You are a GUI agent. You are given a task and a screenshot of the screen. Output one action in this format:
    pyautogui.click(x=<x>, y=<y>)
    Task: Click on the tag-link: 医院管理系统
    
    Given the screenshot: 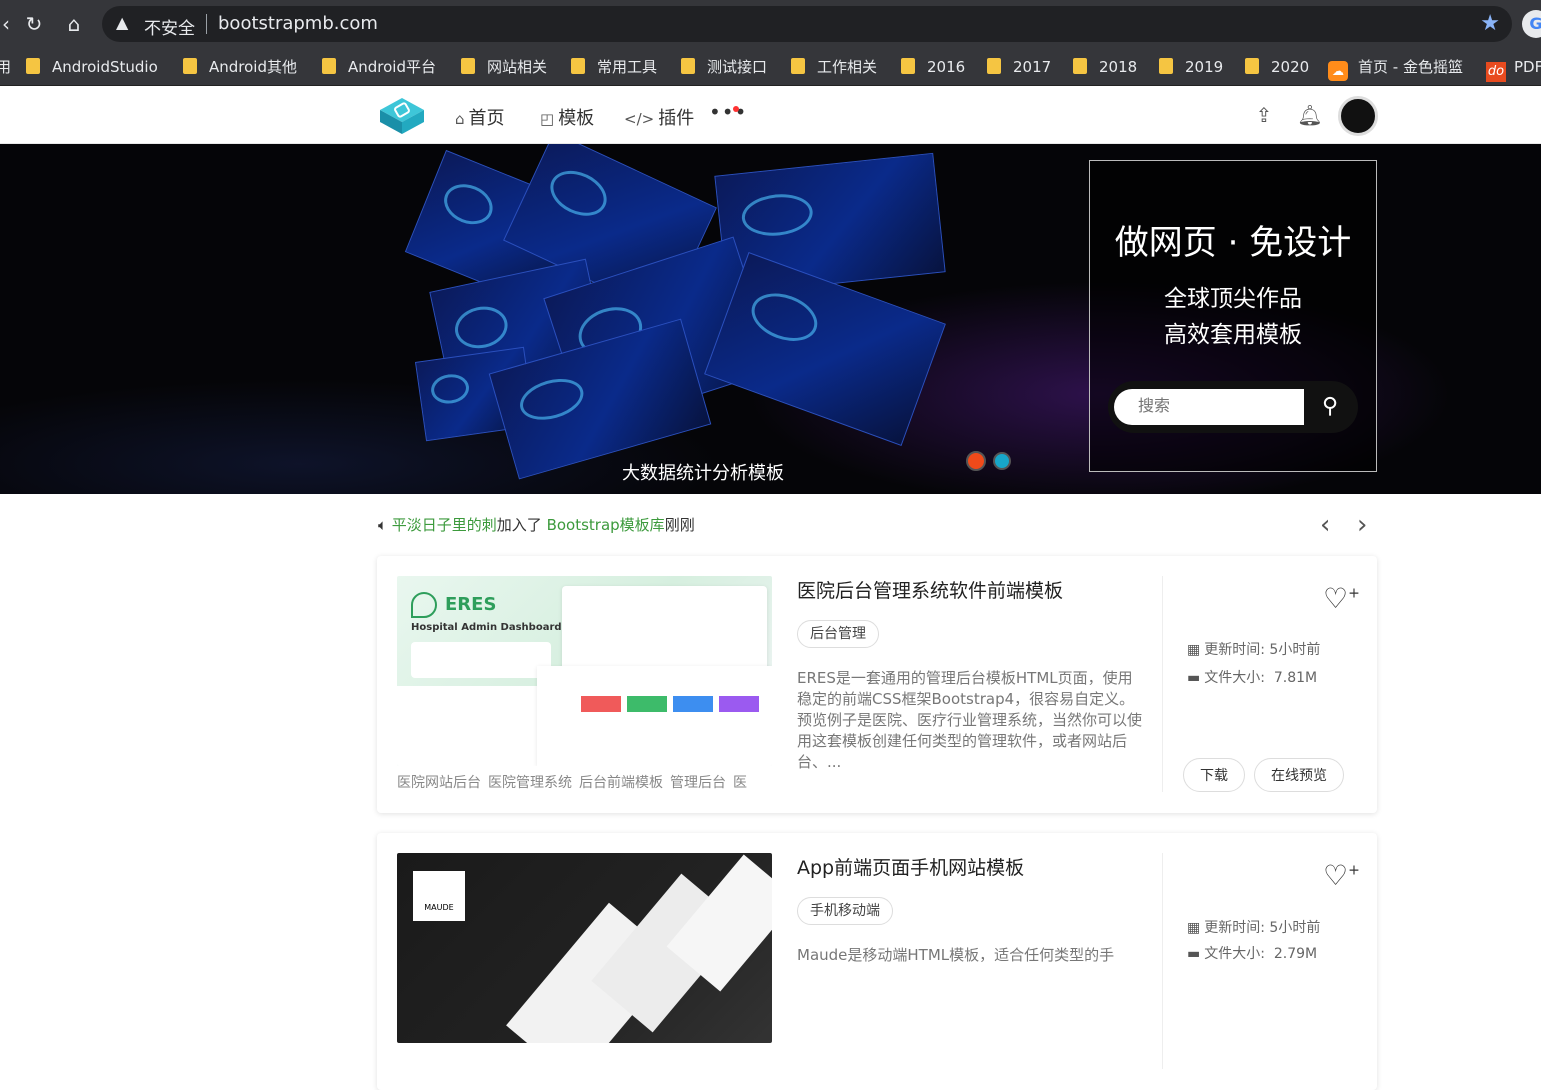 What is the action you would take?
    pyautogui.click(x=530, y=783)
    